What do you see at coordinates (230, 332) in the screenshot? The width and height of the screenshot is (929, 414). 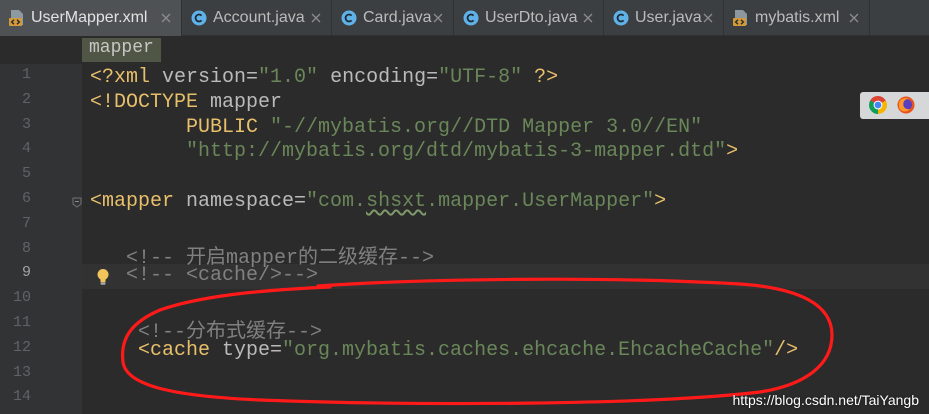 I see `code-comment: <!--分布式缓存-->` at bounding box center [230, 332].